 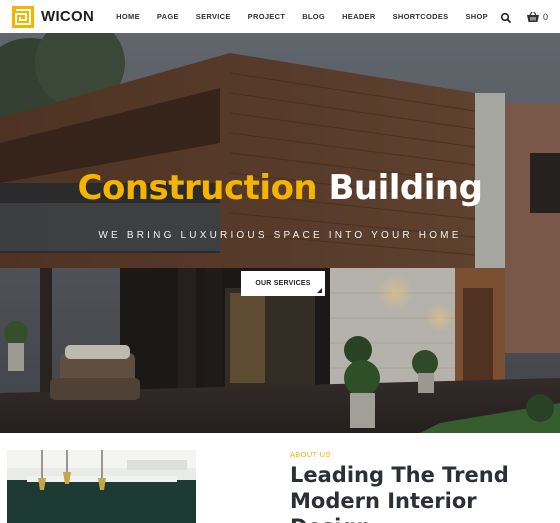 What do you see at coordinates (506, 17) in the screenshot?
I see `search-icon` at bounding box center [506, 17].